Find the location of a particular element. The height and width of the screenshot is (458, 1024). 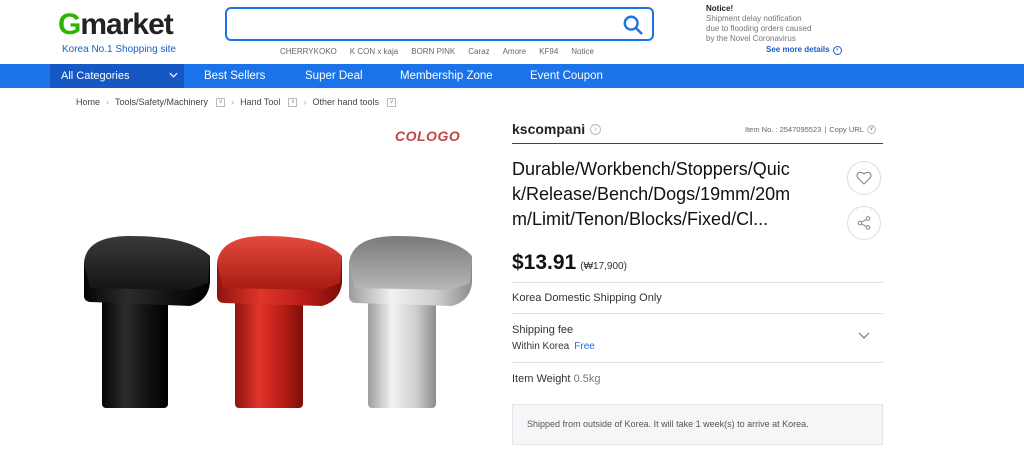

nav-membership-zone: Membership Zone is located at coordinates (446, 76).